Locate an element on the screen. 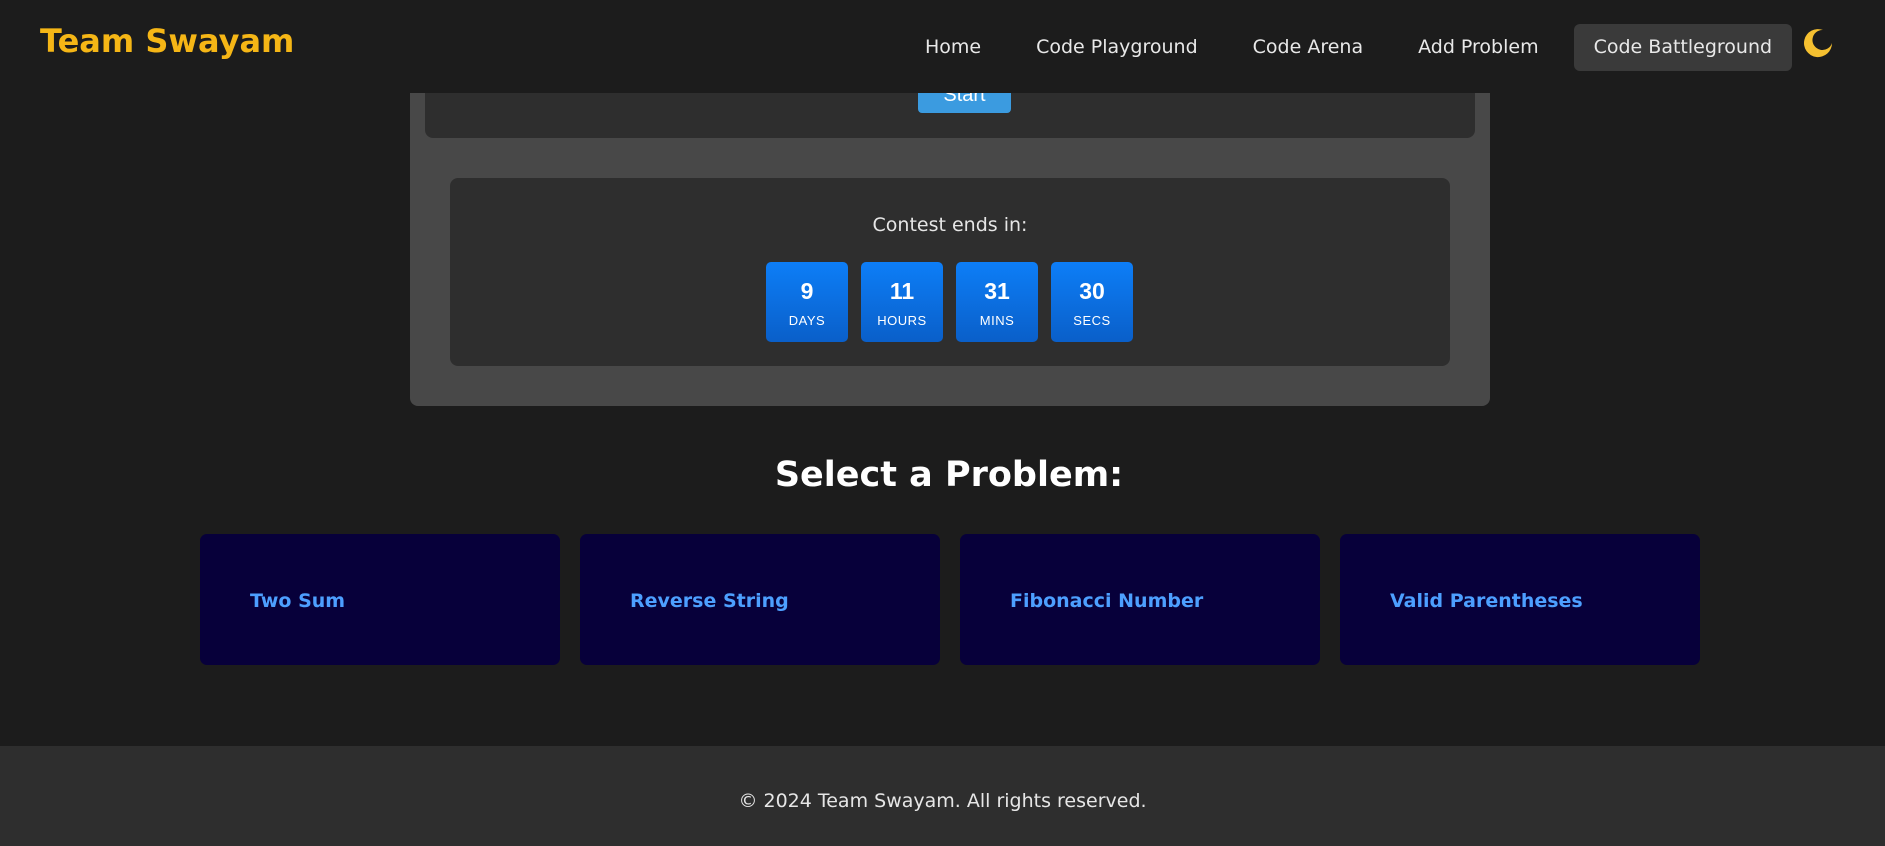  page-footer: © 2024 Team Swayam. All rights reserved. is located at coordinates (942, 796).